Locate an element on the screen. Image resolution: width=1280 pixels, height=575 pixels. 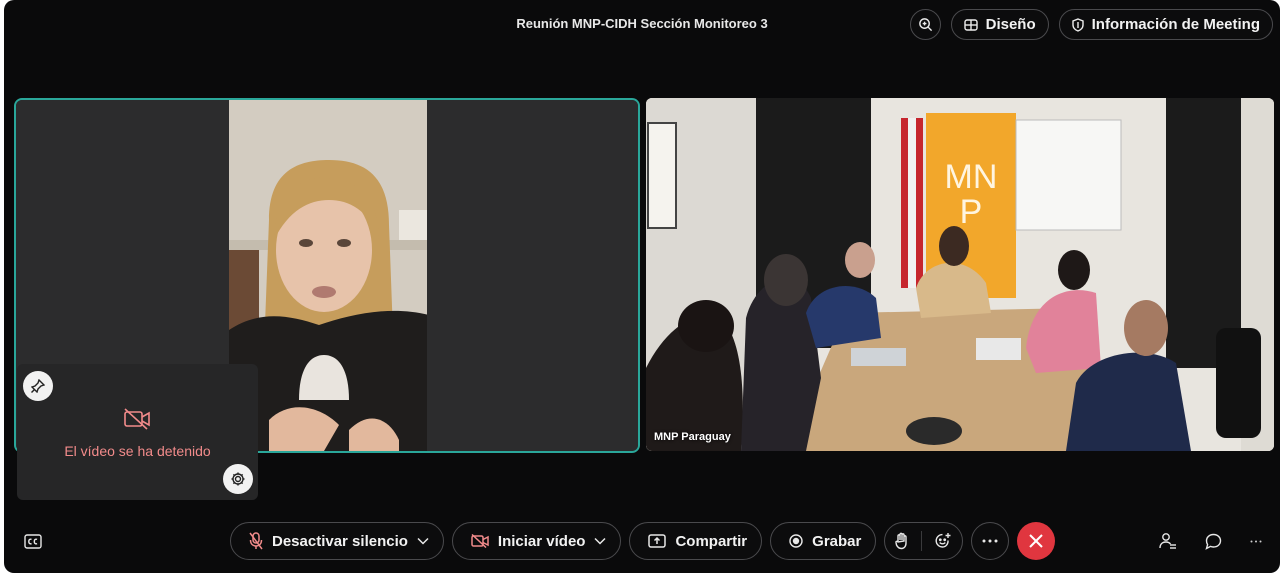
participants-button is located at coordinates (1168, 541).